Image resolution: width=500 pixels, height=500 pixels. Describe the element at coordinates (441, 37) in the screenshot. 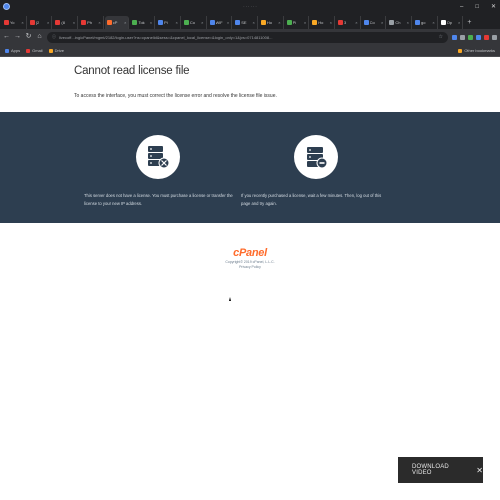

I see `bookmark-star-icon: ☆` at that location.